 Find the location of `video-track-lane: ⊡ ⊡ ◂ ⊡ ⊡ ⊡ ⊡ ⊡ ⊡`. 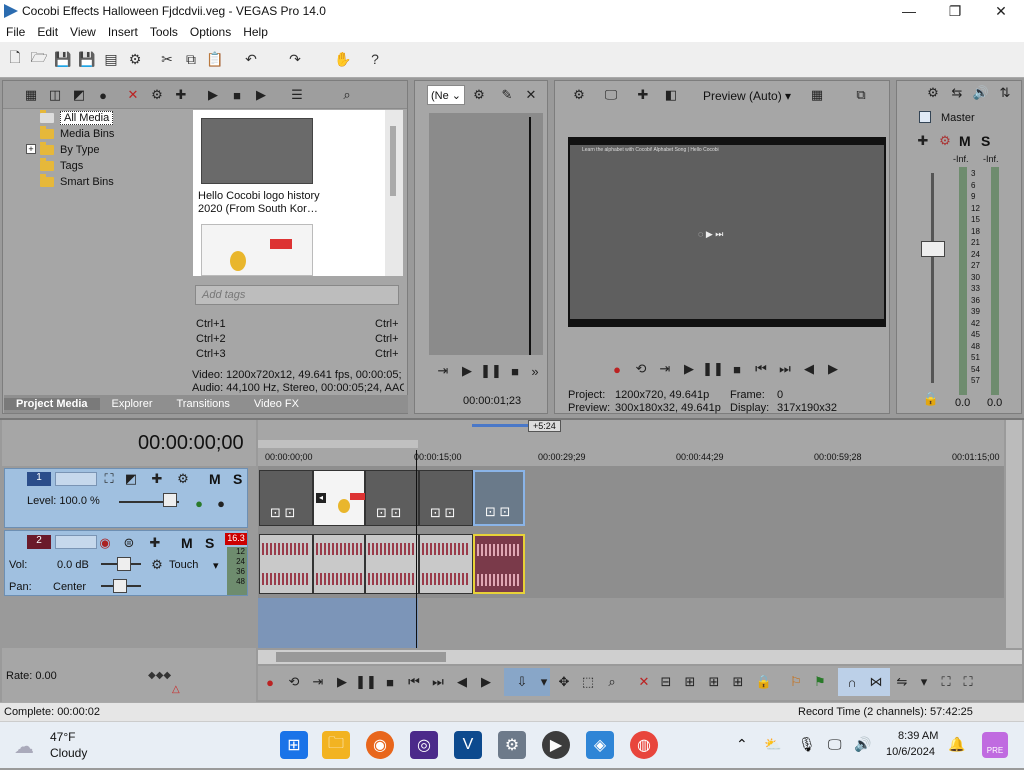

video-track-lane: ⊡ ⊡ ◂ ⊡ ⊡ ⊡ ⊡ ⊡ ⊡ is located at coordinates (631, 498).